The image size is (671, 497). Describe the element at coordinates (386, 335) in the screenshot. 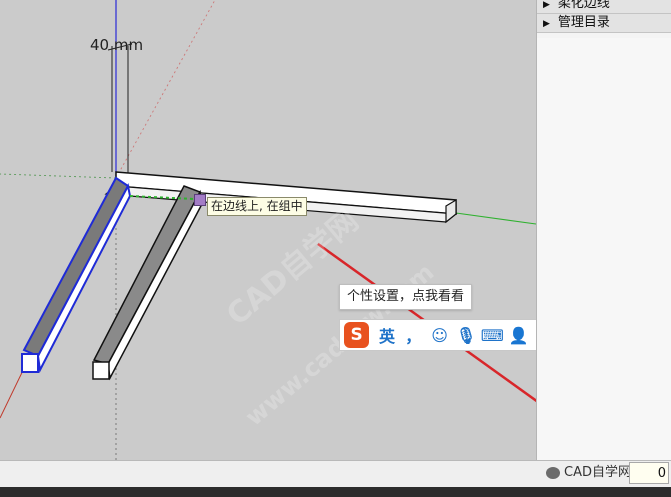

I see `language-toggle-icon: 英` at that location.